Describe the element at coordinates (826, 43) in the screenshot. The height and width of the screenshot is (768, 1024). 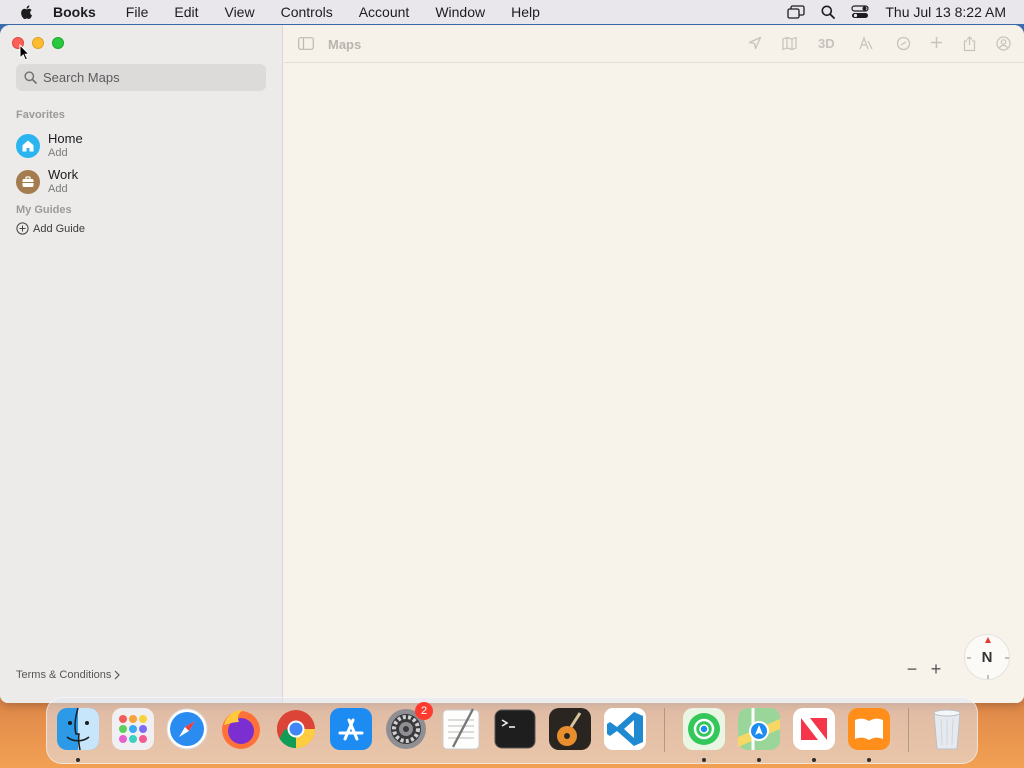
I see `3d-button: 3D` at that location.